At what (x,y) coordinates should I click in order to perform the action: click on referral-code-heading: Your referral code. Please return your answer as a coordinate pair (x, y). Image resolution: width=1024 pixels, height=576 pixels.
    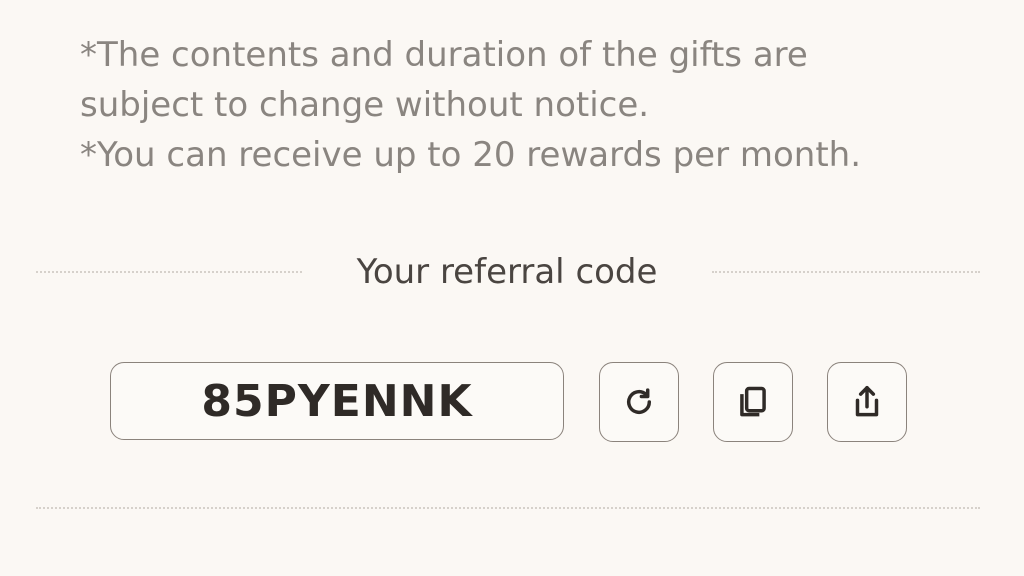
    Looking at the image, I should click on (512, 272).